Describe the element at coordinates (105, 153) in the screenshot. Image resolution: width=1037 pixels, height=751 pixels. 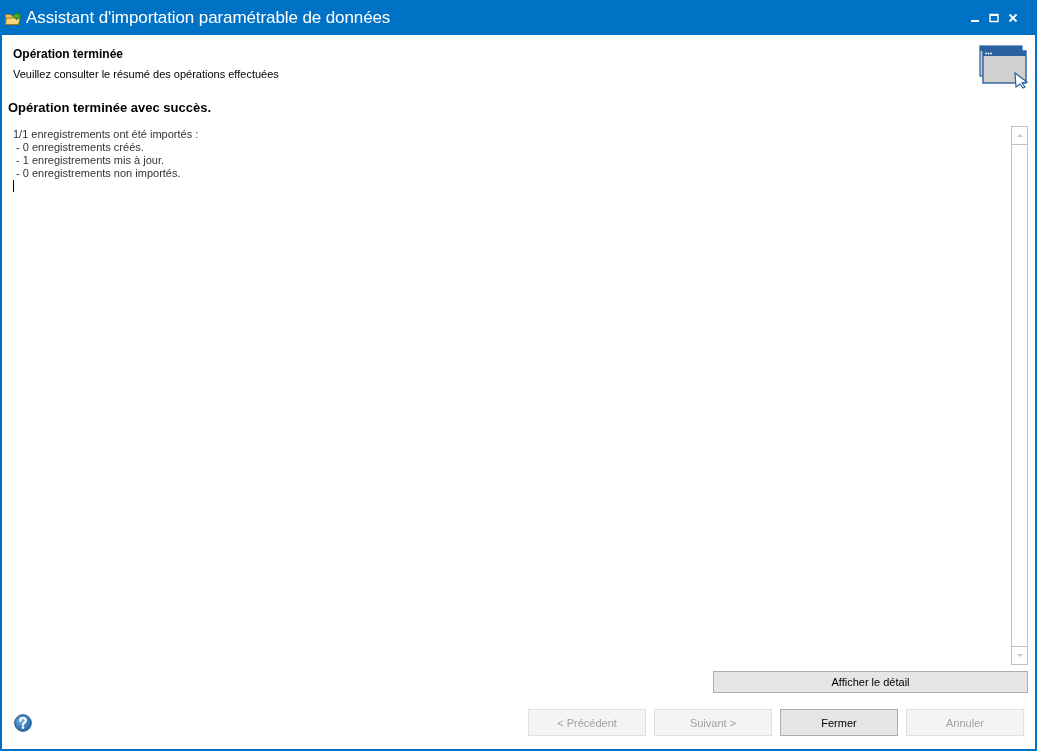
I see `summary-text: 1/1 enregistrements ont été importés : - 0 enregistrements créés. - 1 enregistrements mis à jour. - 0 enregistrements non importés.` at that location.